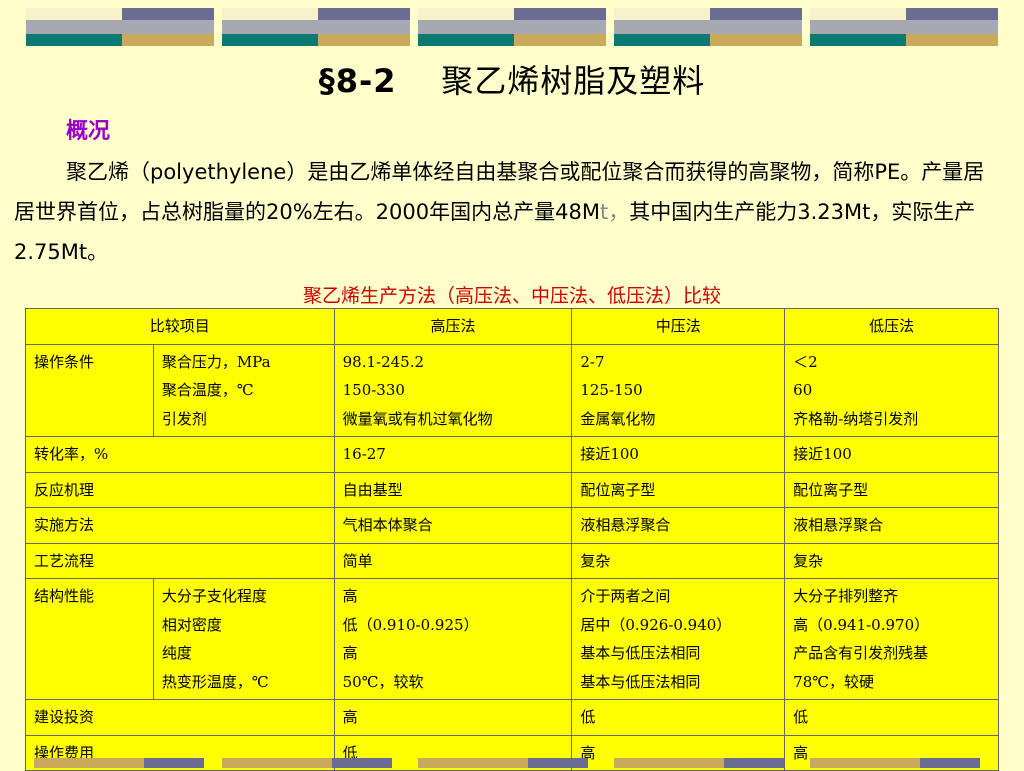 The image size is (1024, 771). Describe the element at coordinates (592, 361) in the screenshot. I see `cell-value: 2-7` at that location.